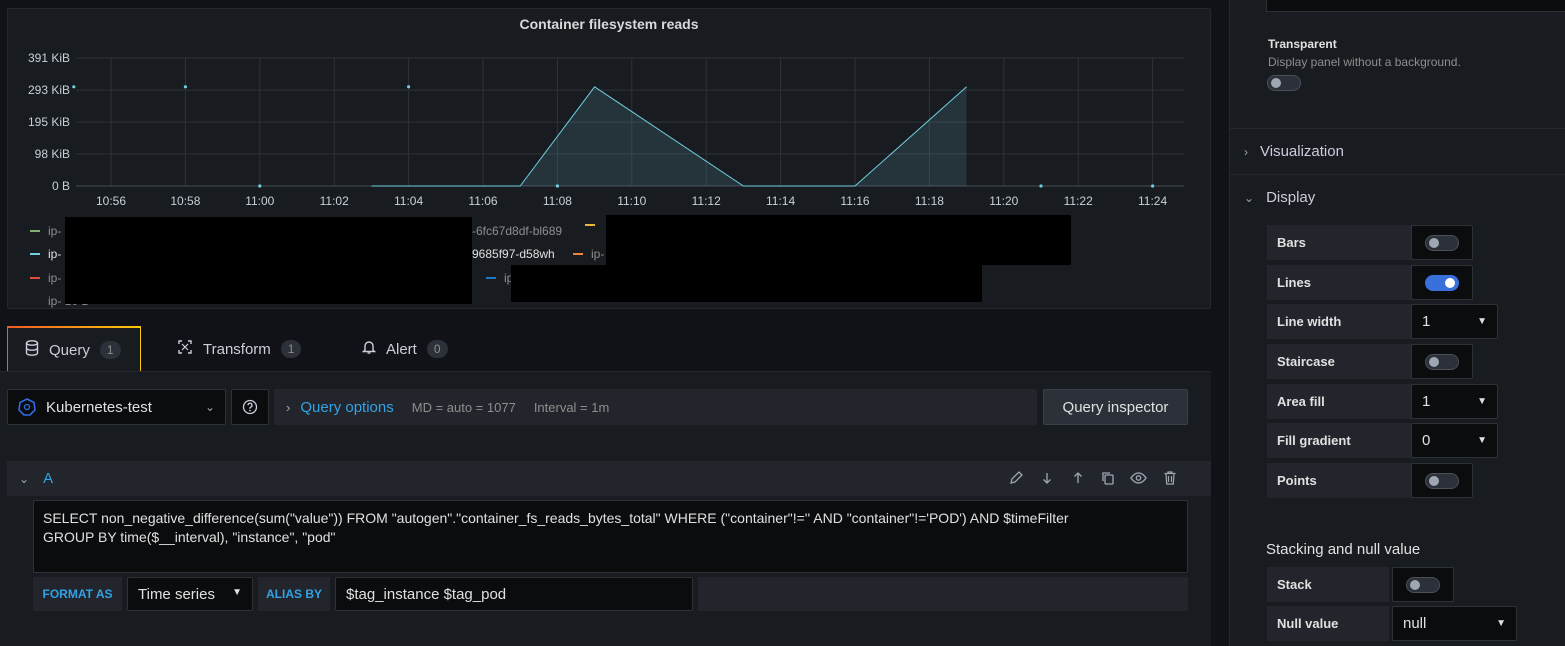 Image resolution: width=1565 pixels, height=646 pixels. What do you see at coordinates (557, 201) in the screenshot?
I see `x-tick-label: 11:08` at bounding box center [557, 201].